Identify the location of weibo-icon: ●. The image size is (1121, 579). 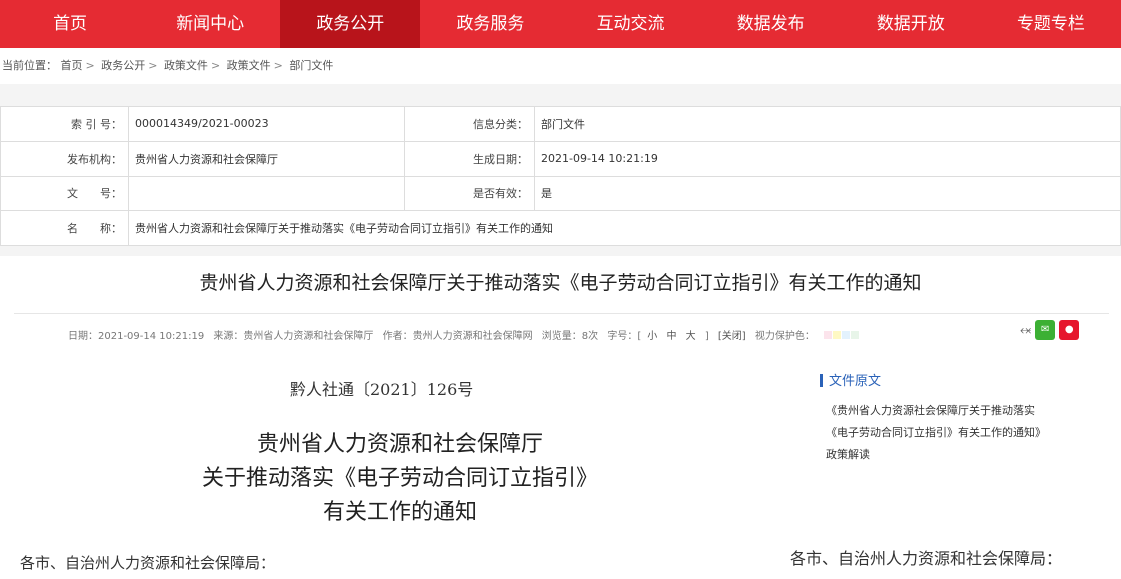
(1069, 330).